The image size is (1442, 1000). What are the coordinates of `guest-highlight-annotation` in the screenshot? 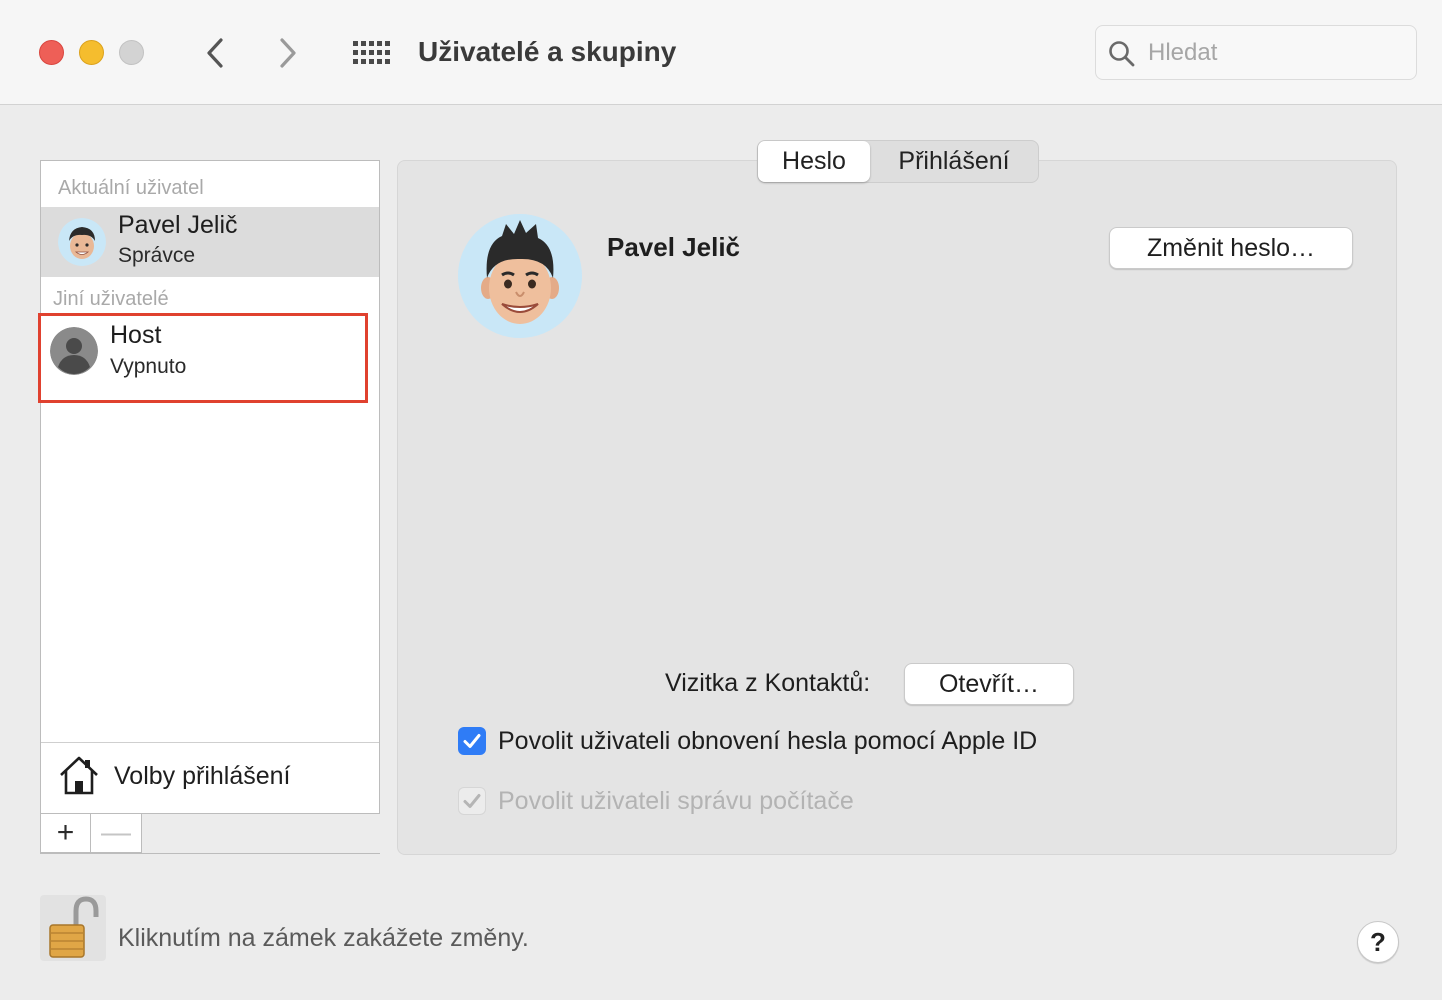 It's located at (203, 358).